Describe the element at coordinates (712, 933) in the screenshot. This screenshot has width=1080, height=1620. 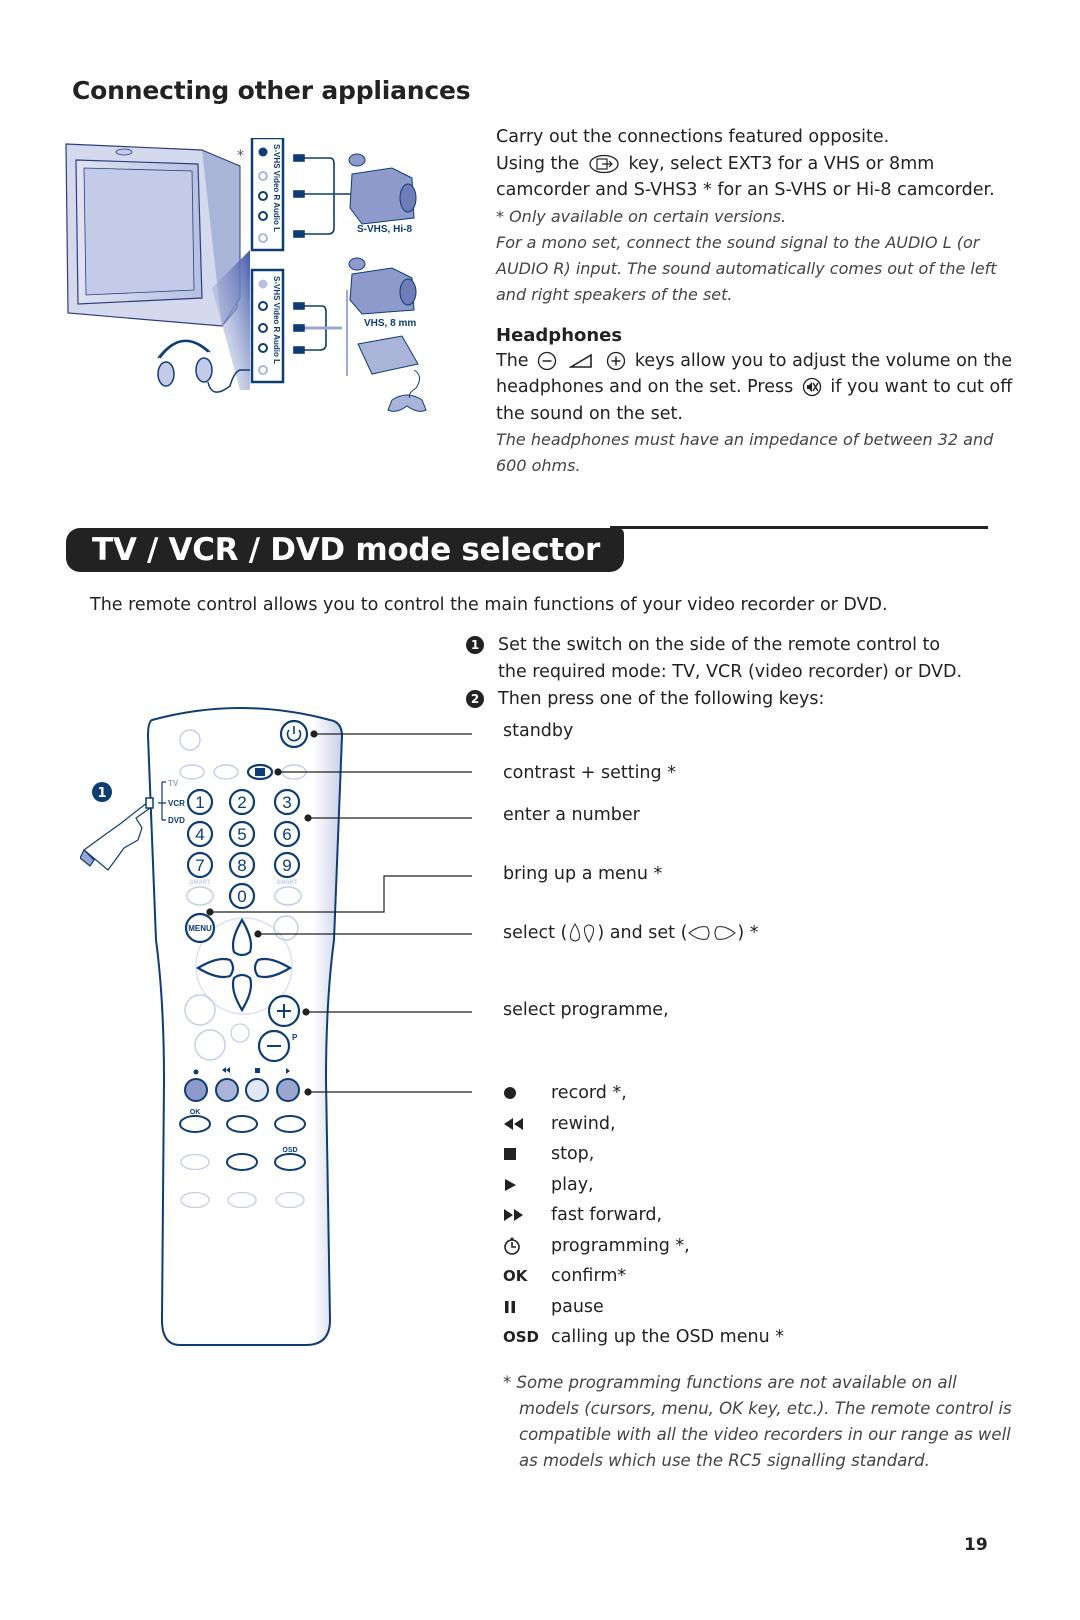
I see `left-right-cursor-icon` at that location.